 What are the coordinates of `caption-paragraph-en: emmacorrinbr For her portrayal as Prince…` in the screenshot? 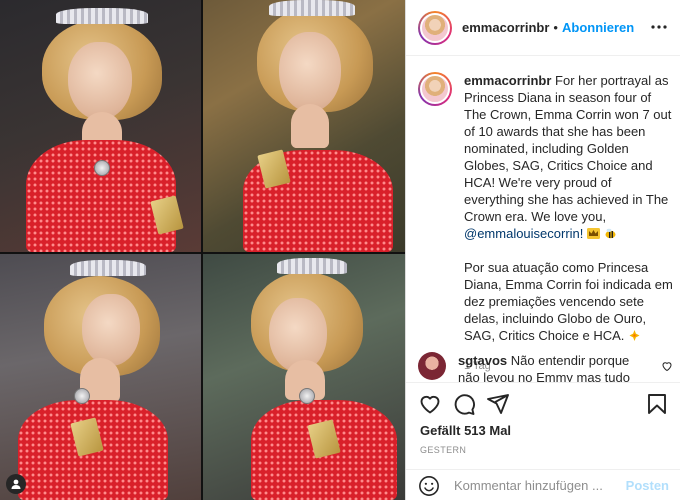 It's located at (568, 157).